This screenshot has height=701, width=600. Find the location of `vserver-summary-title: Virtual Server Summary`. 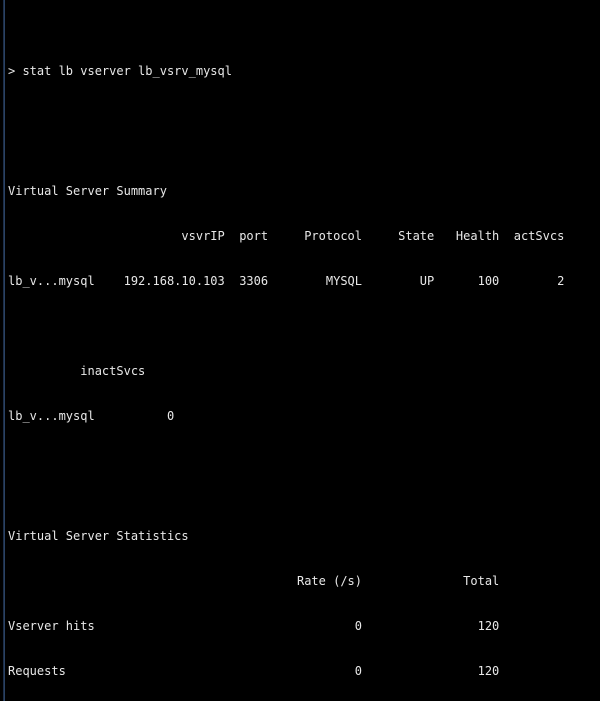

vserver-summary-title: Virtual Server Summary is located at coordinates (87, 191).